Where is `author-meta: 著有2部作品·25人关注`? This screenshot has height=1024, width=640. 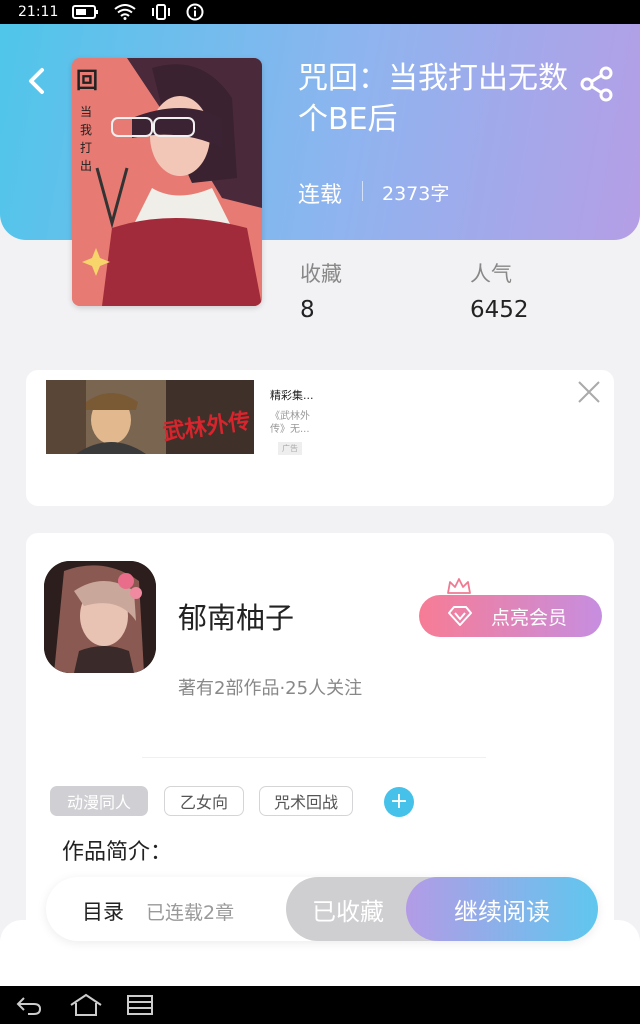
author-meta: 著有2部作品·25人关注 is located at coordinates (270, 688).